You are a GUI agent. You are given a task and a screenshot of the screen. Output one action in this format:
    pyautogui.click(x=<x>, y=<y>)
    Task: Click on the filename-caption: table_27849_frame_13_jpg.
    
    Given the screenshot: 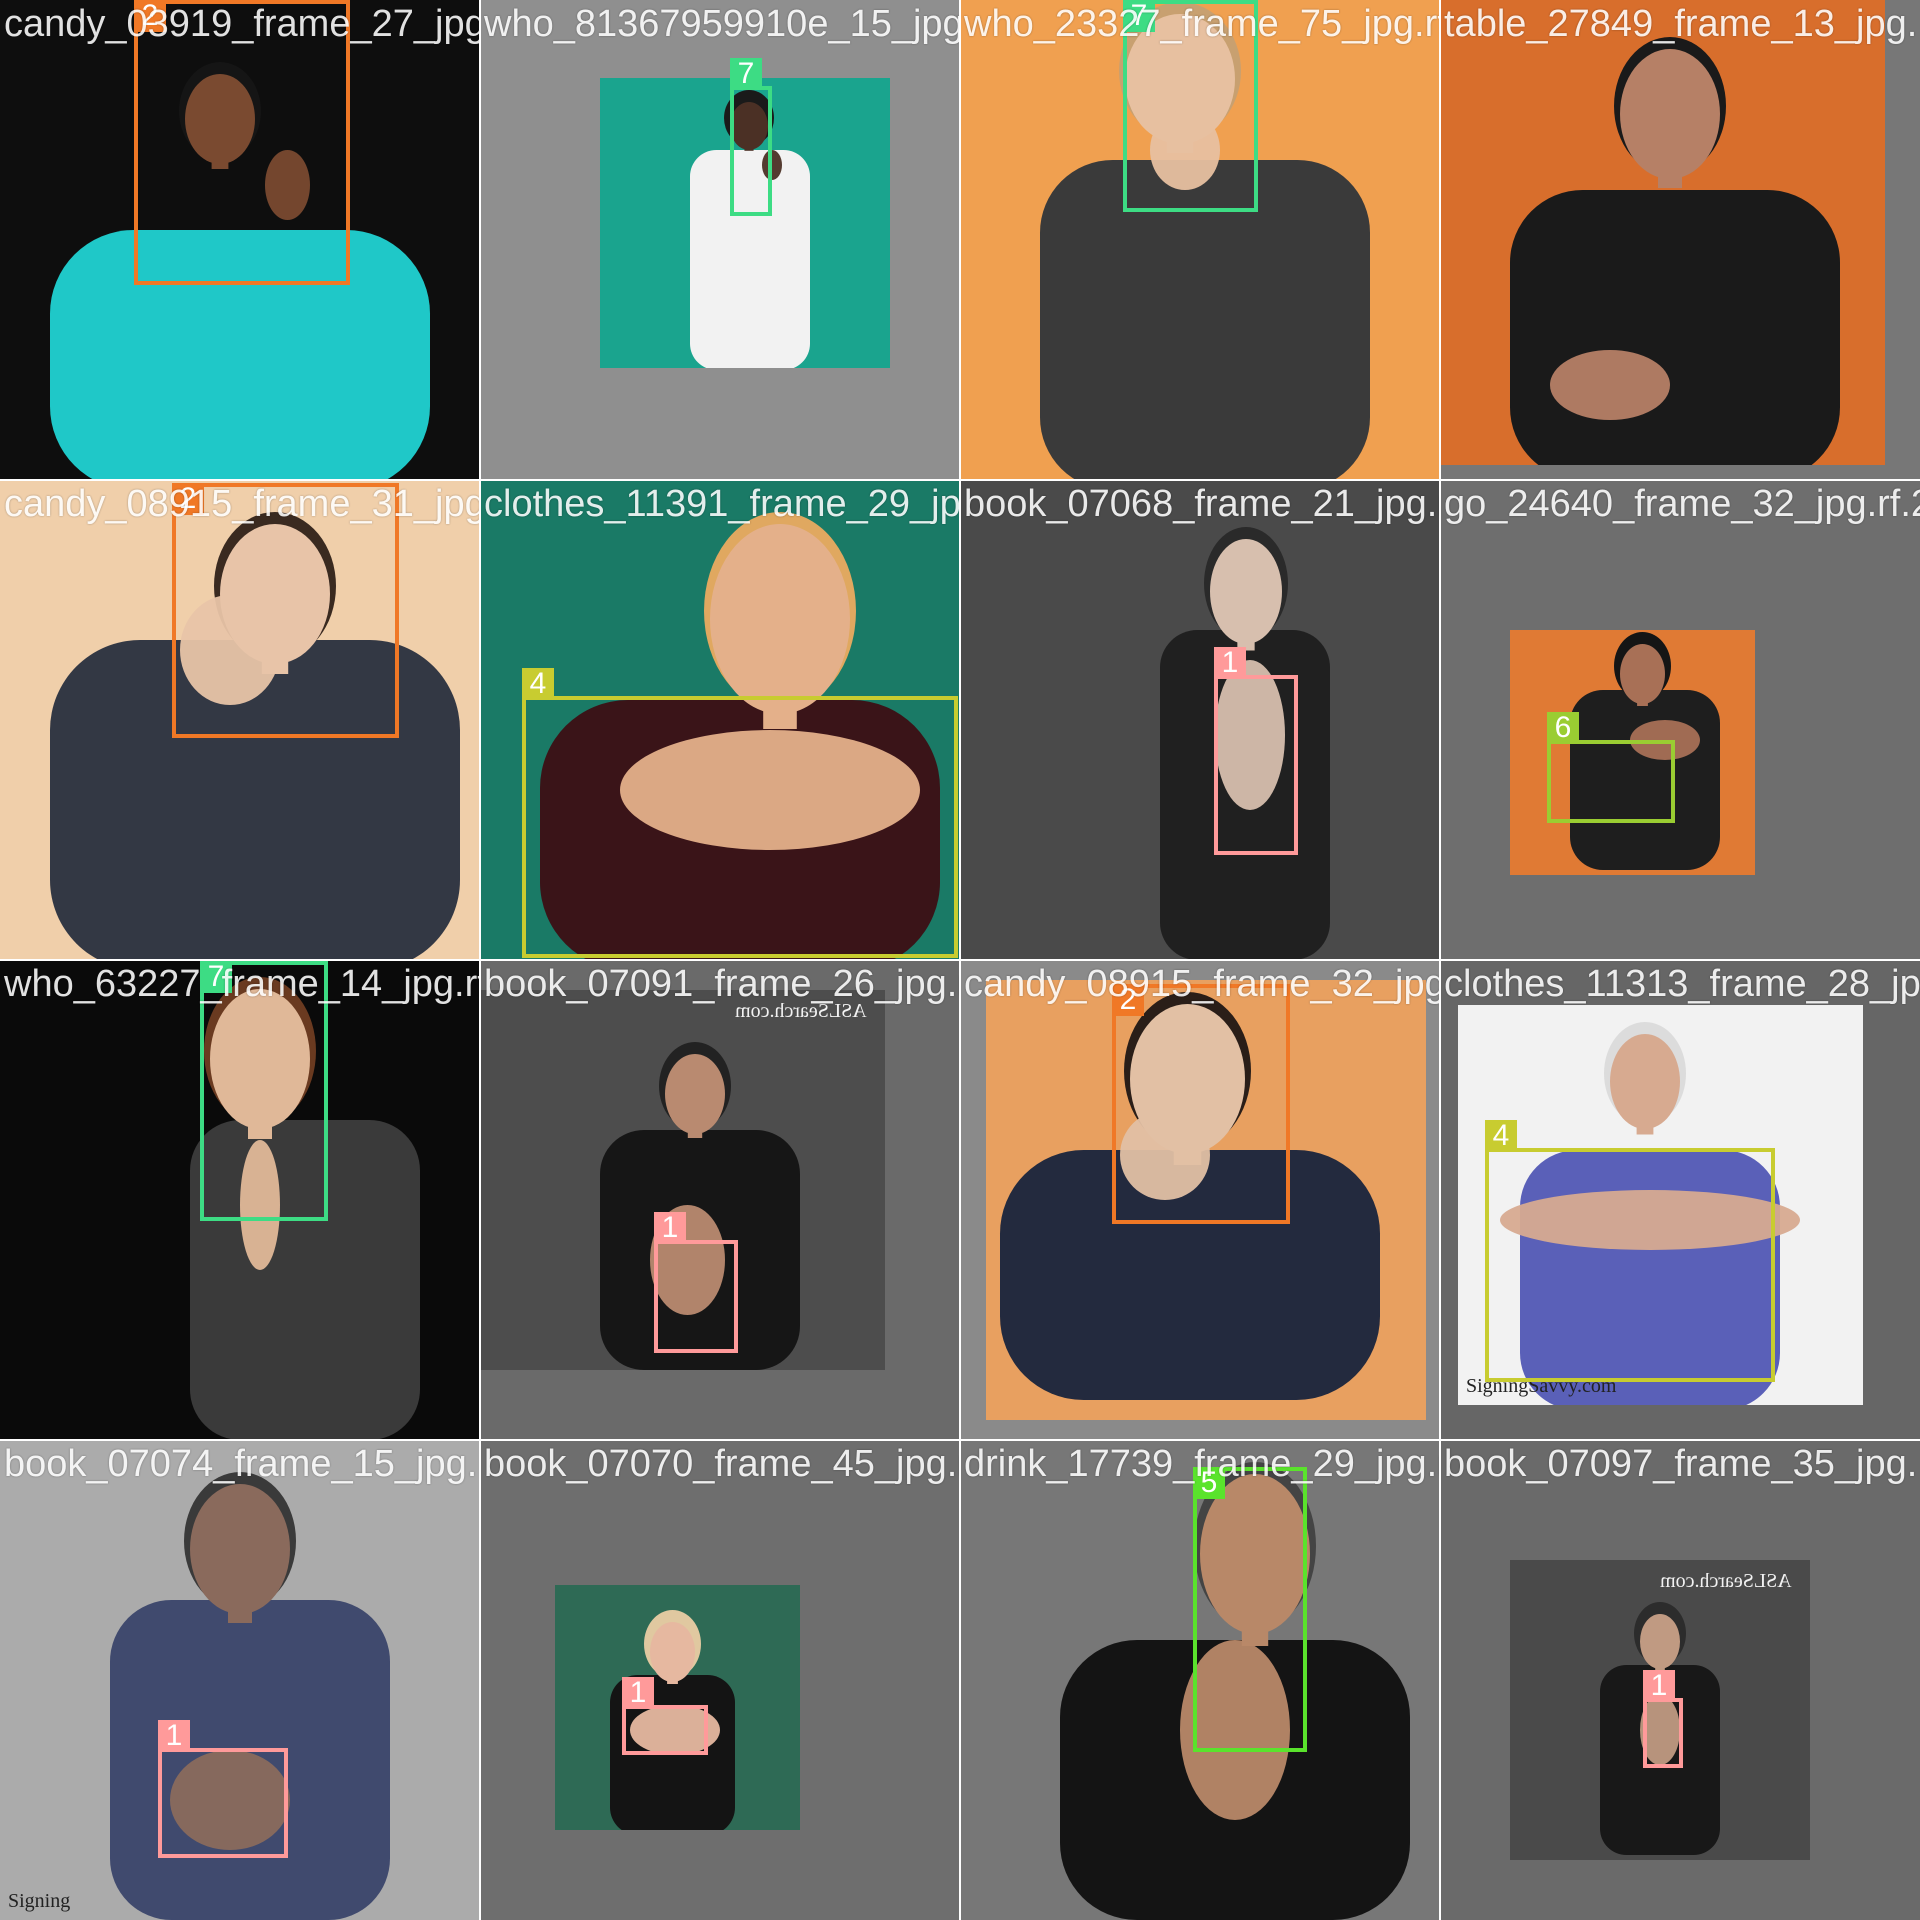 What is the action you would take?
    pyautogui.click(x=1681, y=24)
    